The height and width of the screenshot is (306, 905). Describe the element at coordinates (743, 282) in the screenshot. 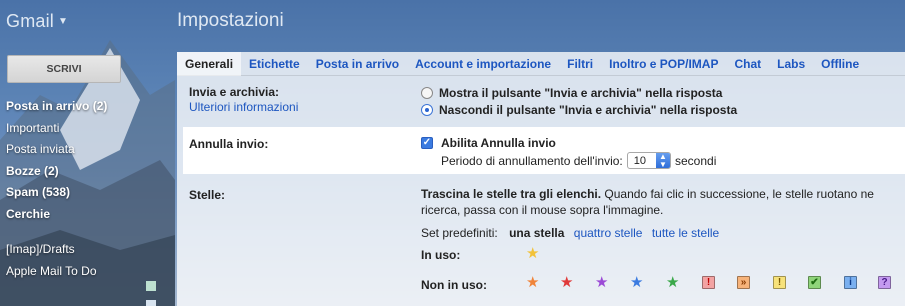

I see `orange-guillemet-icon: »` at that location.